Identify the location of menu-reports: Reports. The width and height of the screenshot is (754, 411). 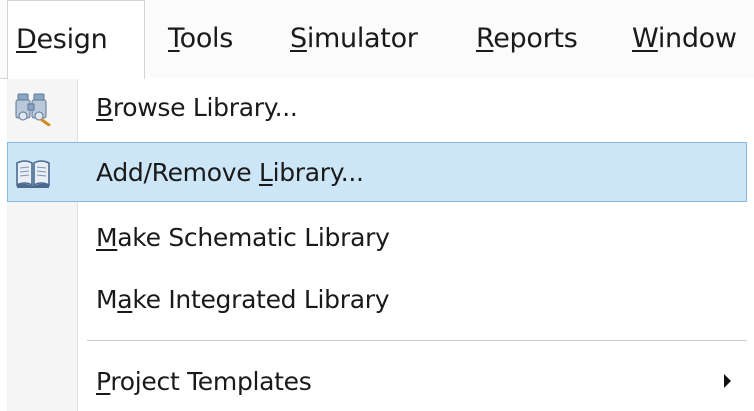
(527, 39).